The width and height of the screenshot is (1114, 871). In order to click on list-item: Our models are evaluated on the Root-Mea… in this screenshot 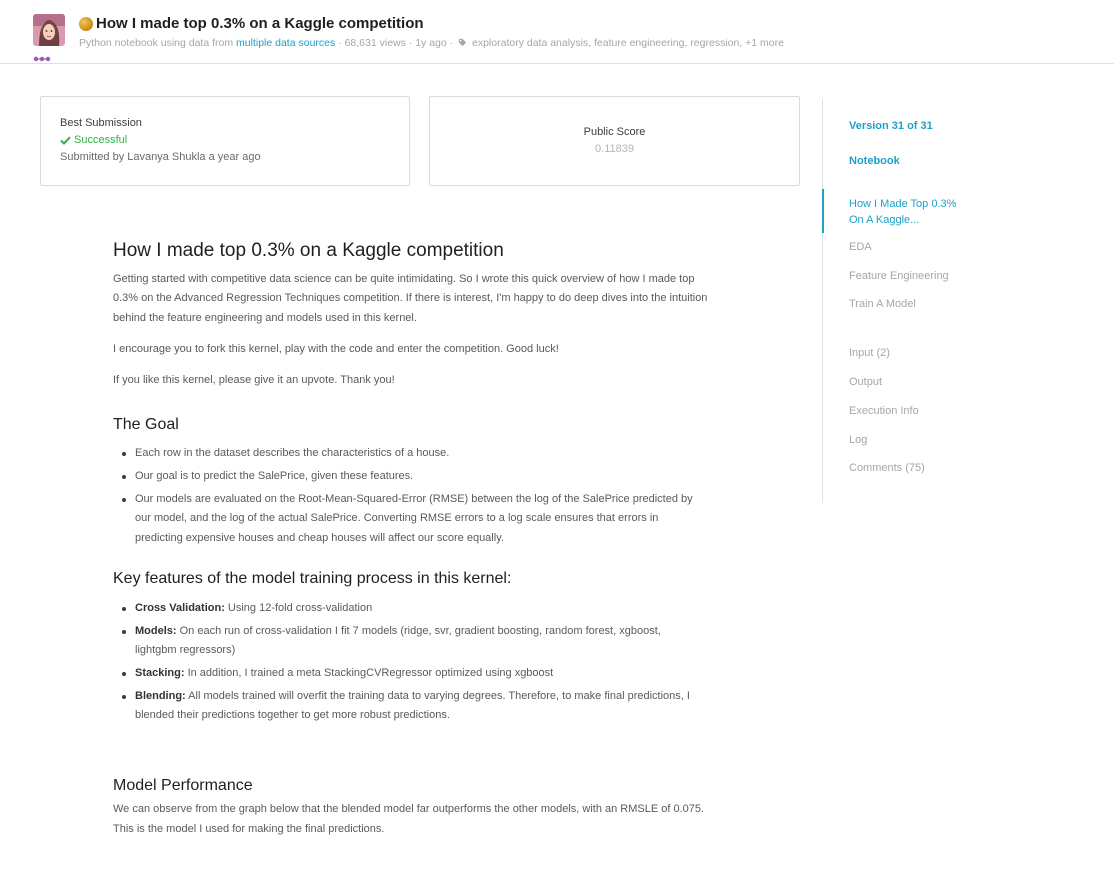, I will do `click(438, 519)`.